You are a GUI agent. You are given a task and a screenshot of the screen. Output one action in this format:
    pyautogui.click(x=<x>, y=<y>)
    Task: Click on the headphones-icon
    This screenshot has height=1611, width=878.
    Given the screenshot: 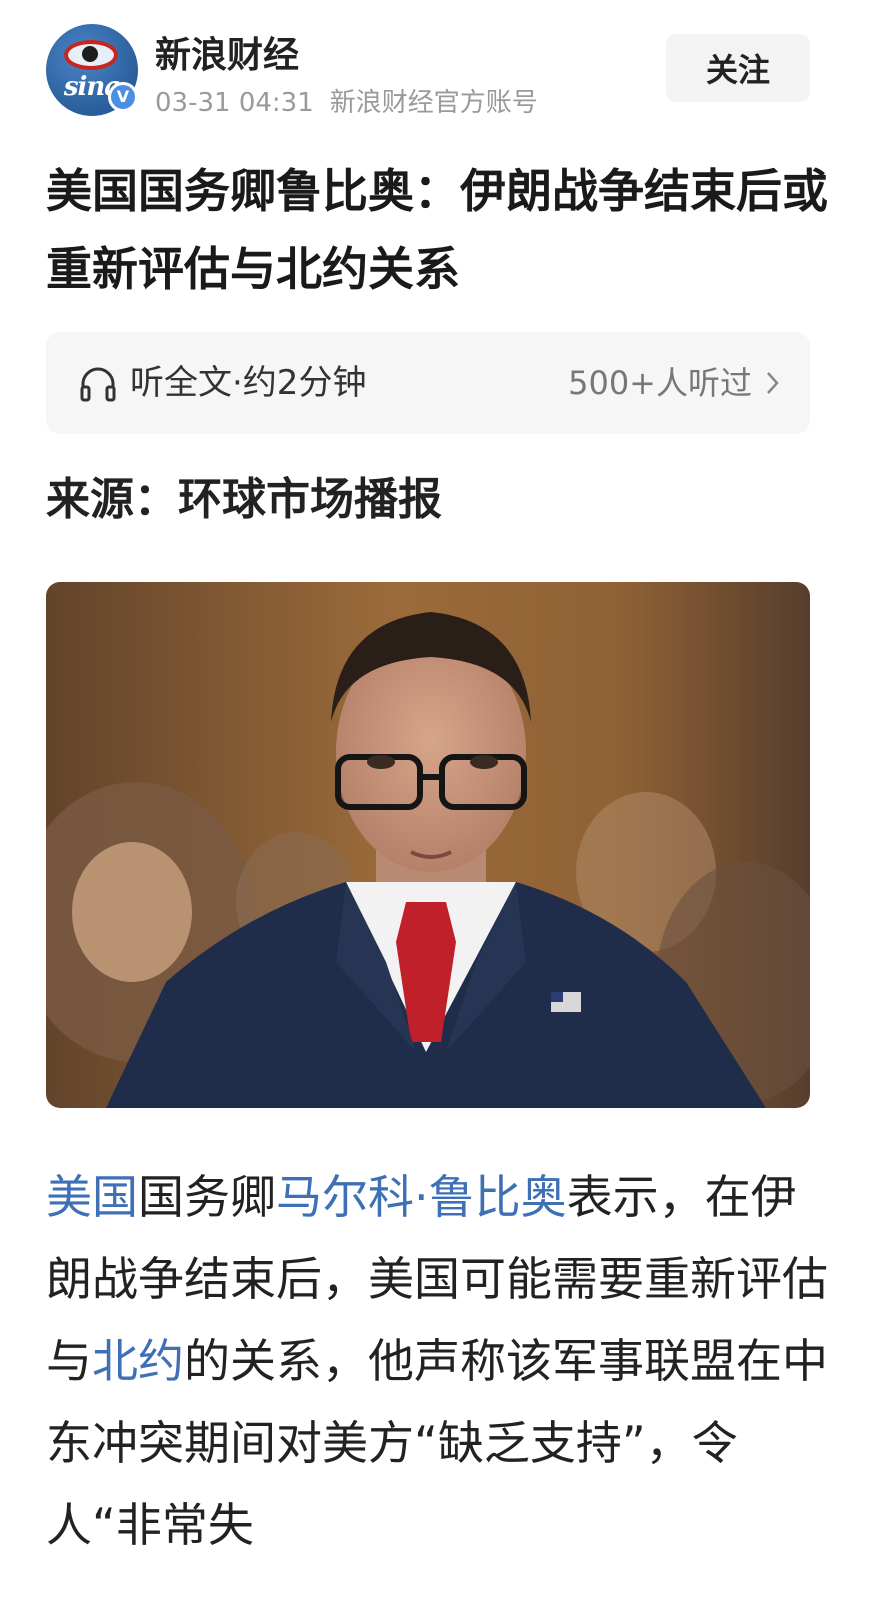 What is the action you would take?
    pyautogui.click(x=98, y=384)
    